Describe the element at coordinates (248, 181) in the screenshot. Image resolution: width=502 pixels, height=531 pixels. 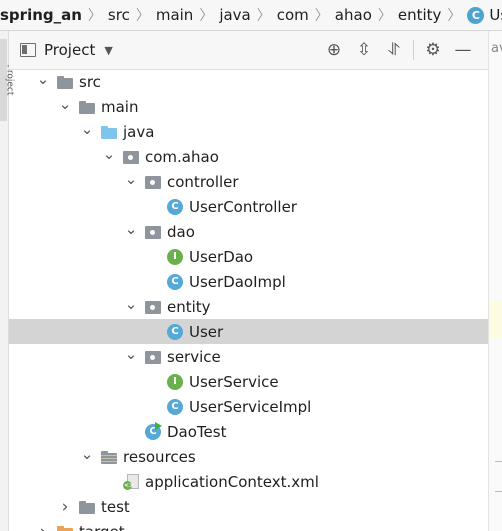
I see `tree-node-controller: ⌄ controller` at that location.